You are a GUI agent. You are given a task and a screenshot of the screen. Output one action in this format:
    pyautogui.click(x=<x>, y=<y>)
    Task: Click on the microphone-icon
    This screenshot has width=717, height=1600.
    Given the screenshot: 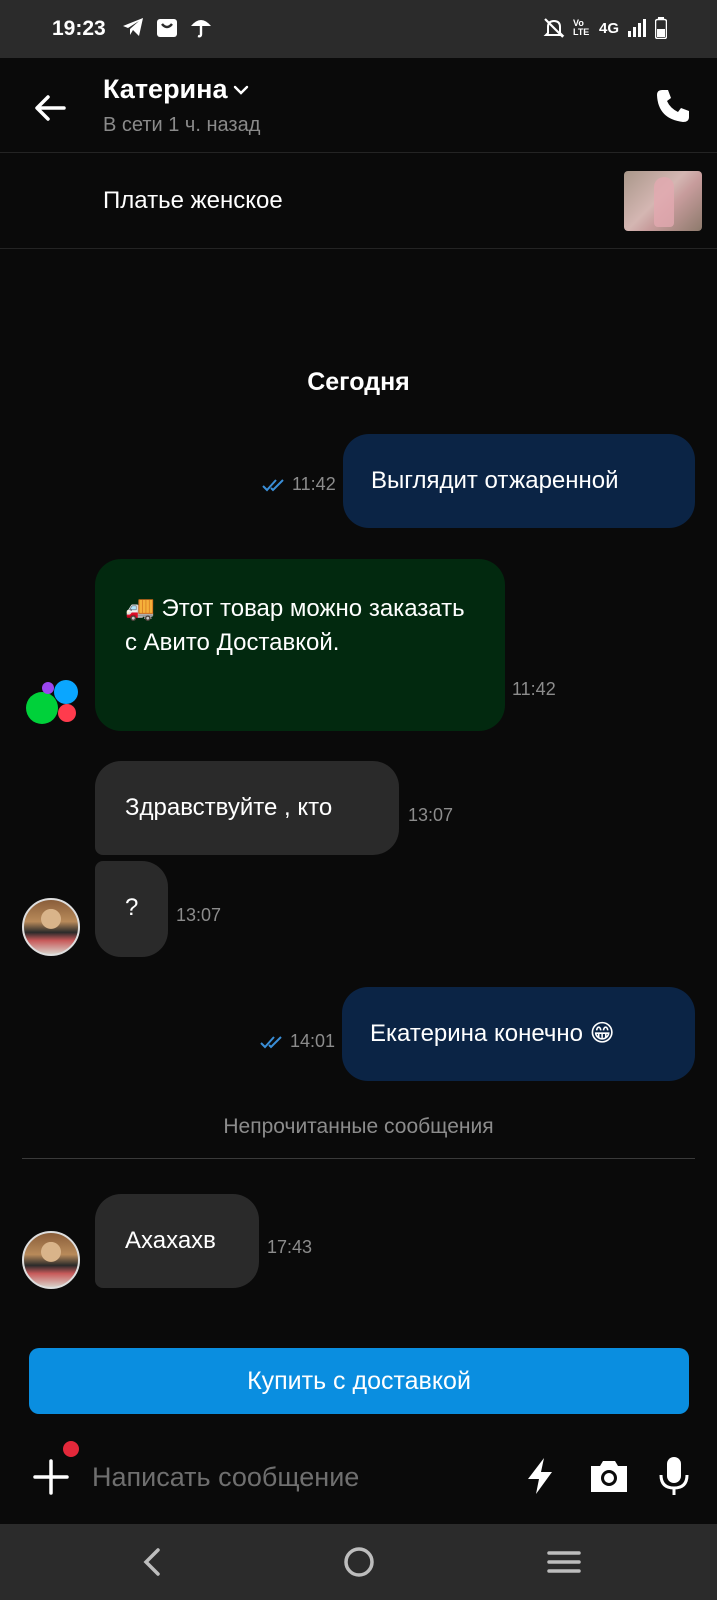 What is the action you would take?
    pyautogui.click(x=674, y=1476)
    